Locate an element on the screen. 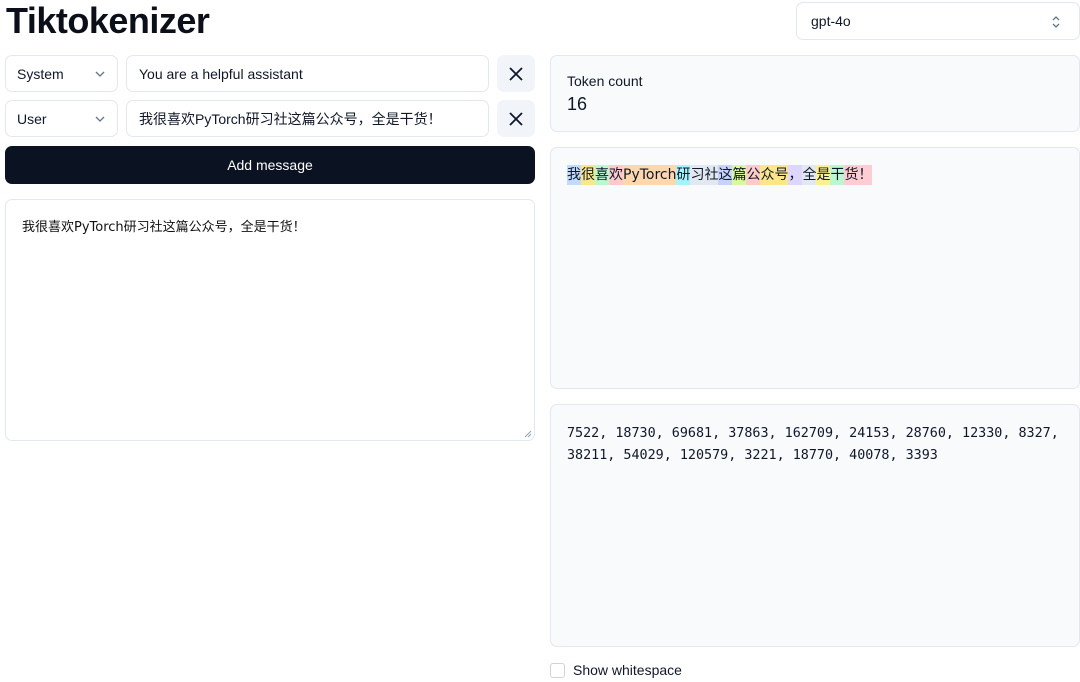 The height and width of the screenshot is (682, 1080). token-count-card: Token count 16 is located at coordinates (815, 93).